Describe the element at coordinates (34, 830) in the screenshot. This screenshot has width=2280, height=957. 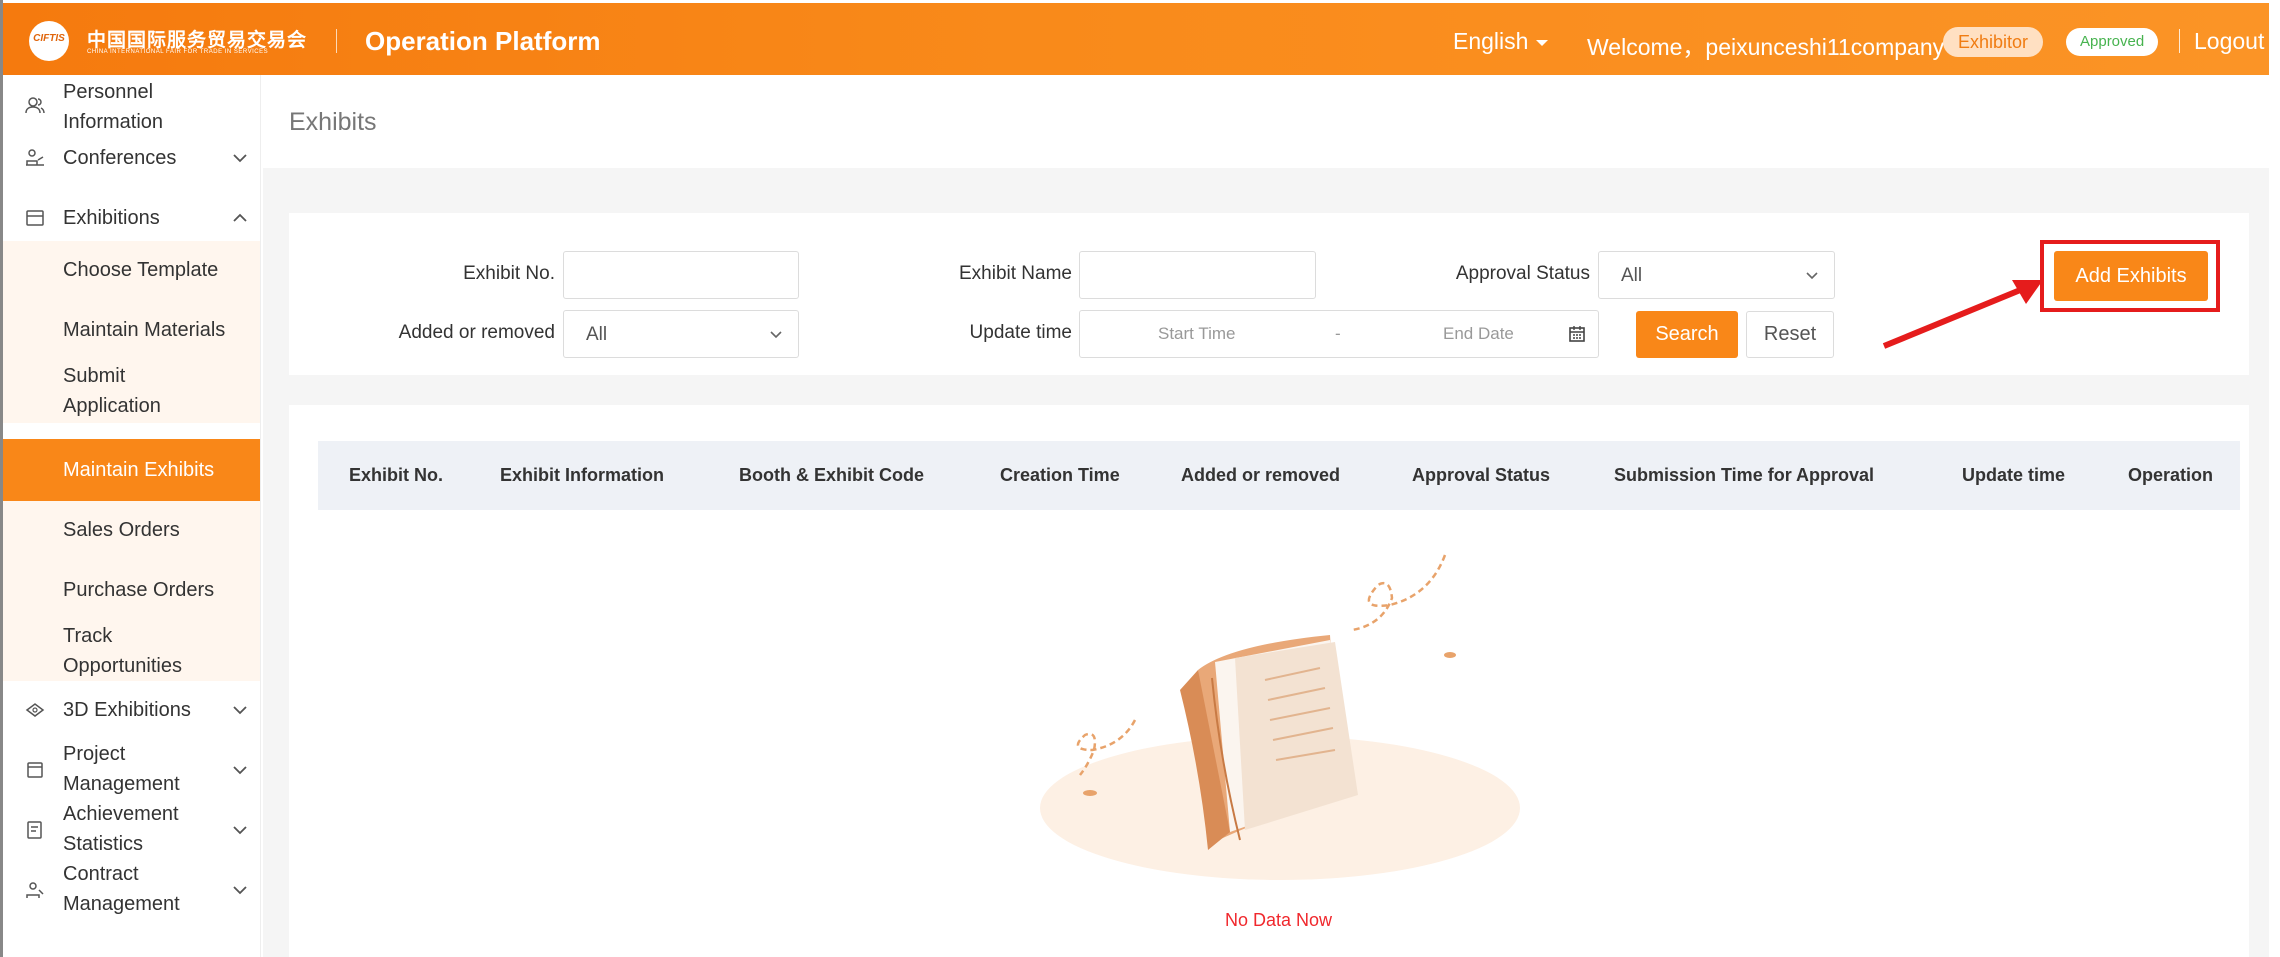
I see `statistics-icon` at that location.